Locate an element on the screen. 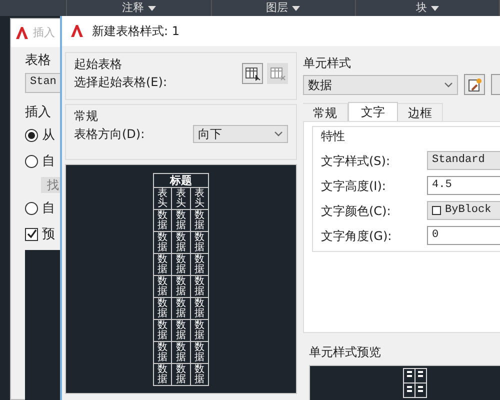 Image resolution: width=500 pixels, height=400 pixels. window-title: 插入 is located at coordinates (44, 32).